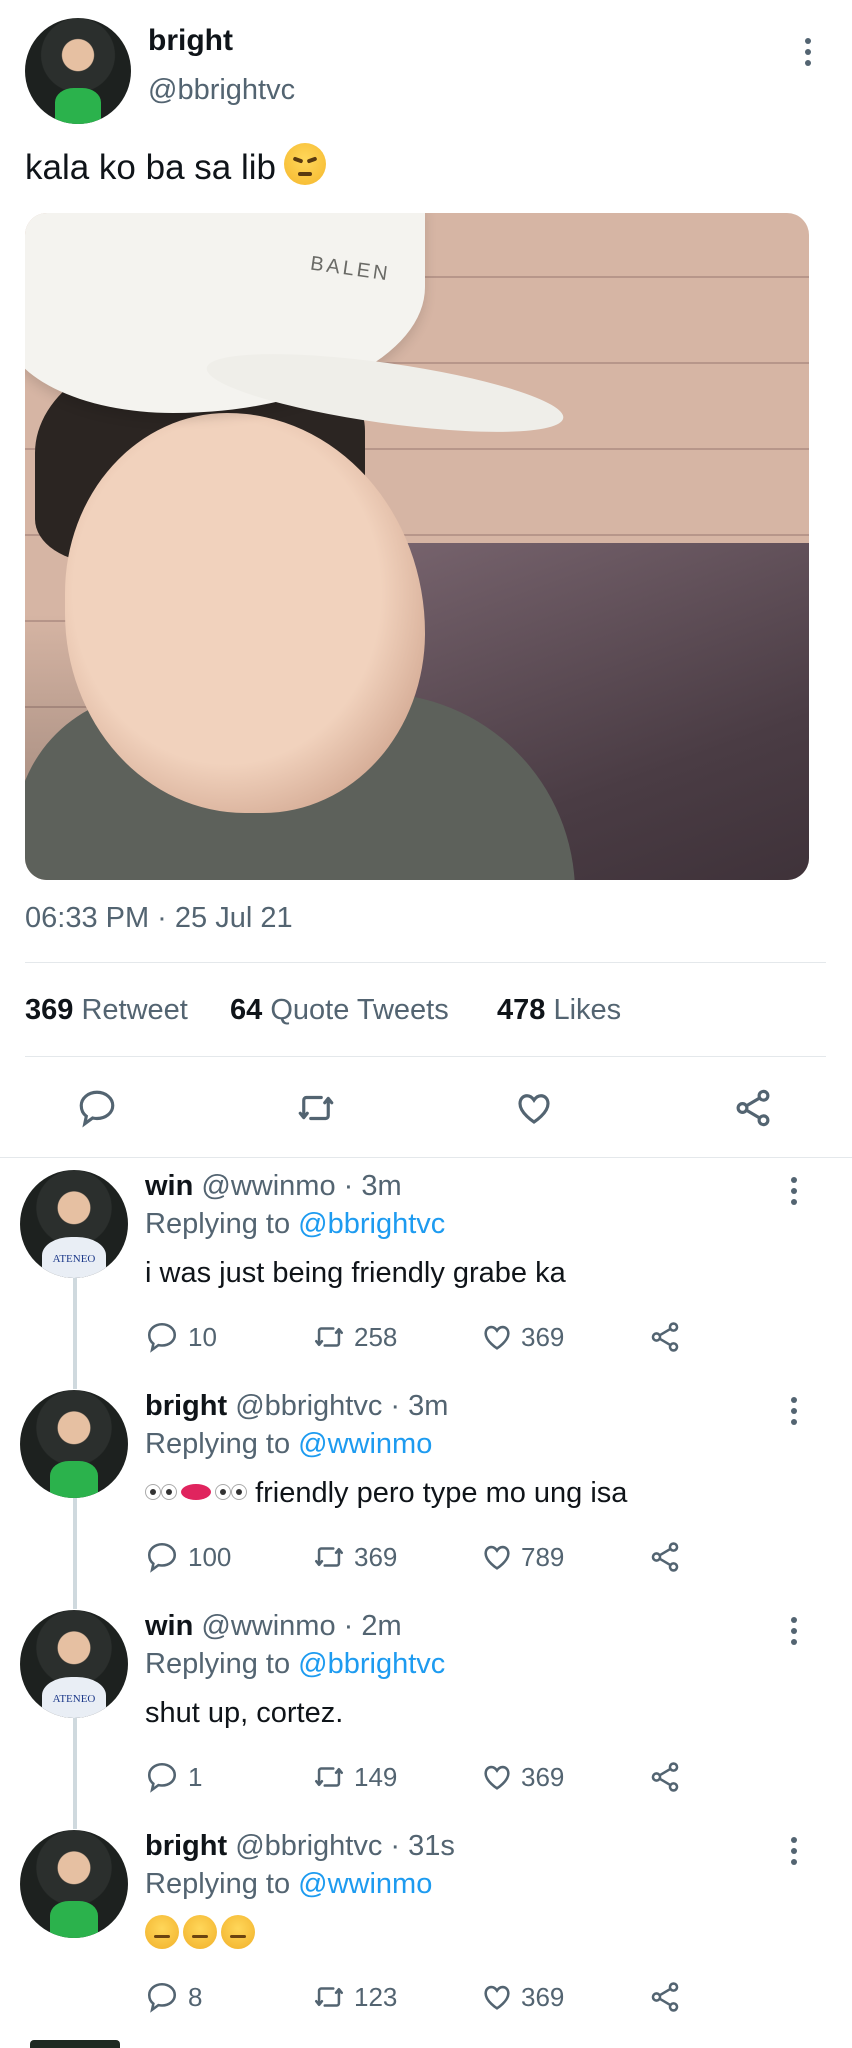 The image size is (852, 2048). Describe the element at coordinates (244, 1713) in the screenshot. I see `reply-text: shut up, cortez.` at that location.